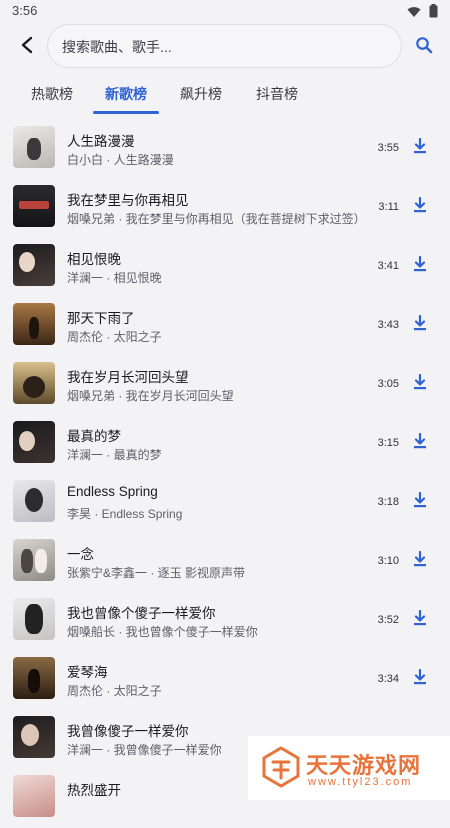 The height and width of the screenshot is (828, 450). Describe the element at coordinates (114, 455) in the screenshot. I see `song-subtitle: 洋澜一 · 最真的梦` at that location.